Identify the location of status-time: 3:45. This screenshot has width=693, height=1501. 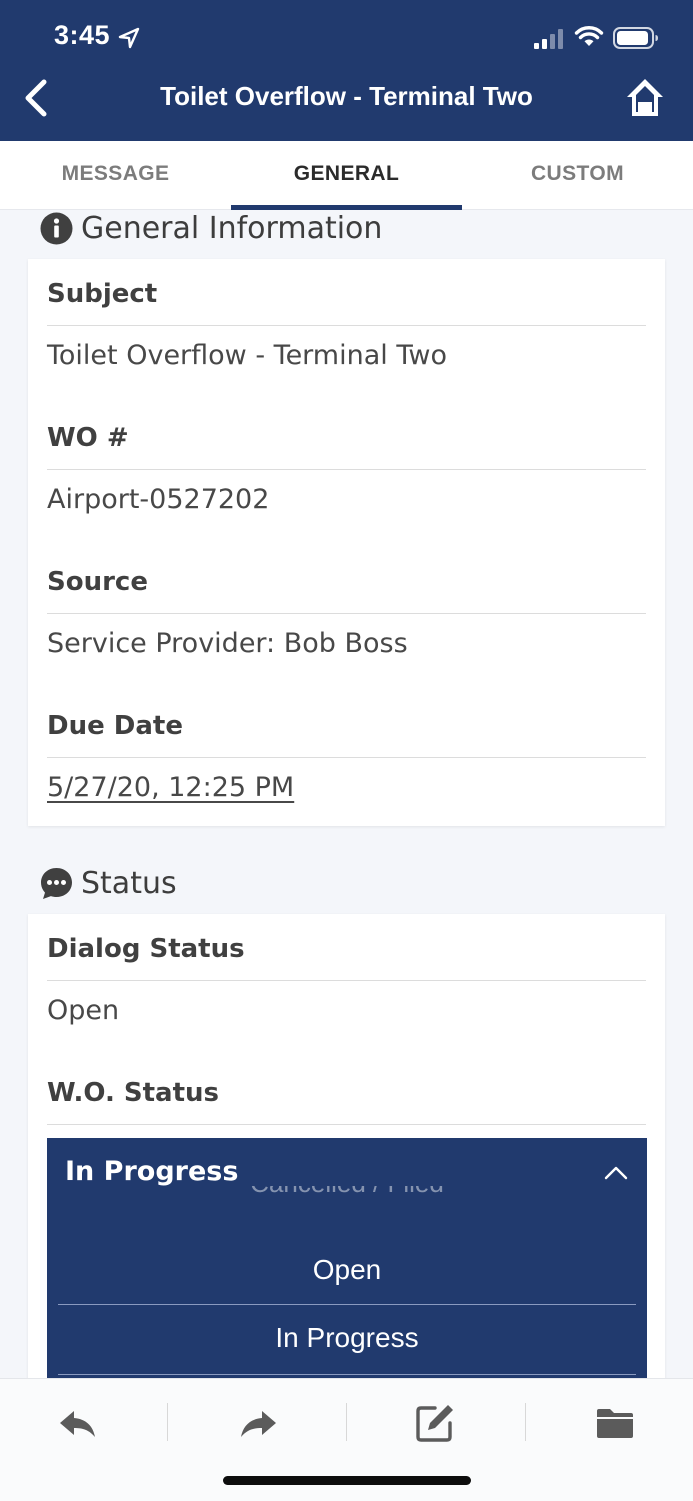
(82, 35).